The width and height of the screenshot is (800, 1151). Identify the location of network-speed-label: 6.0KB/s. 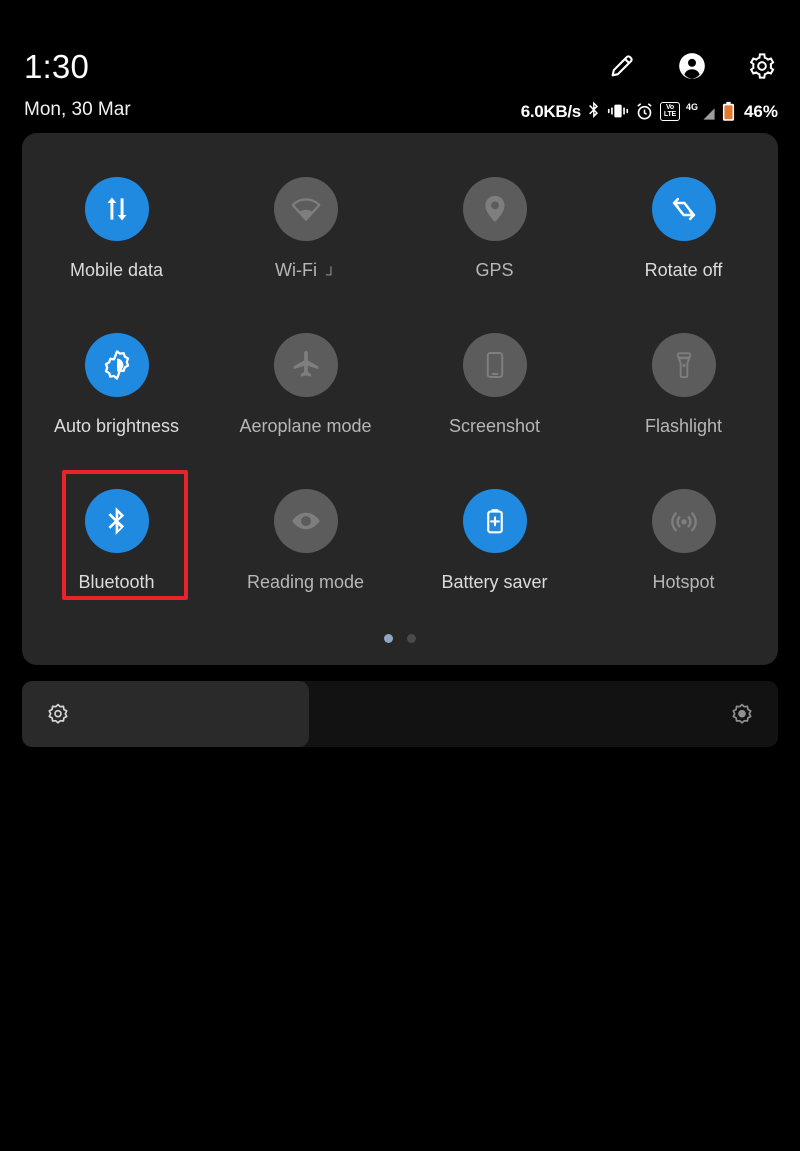
(551, 111).